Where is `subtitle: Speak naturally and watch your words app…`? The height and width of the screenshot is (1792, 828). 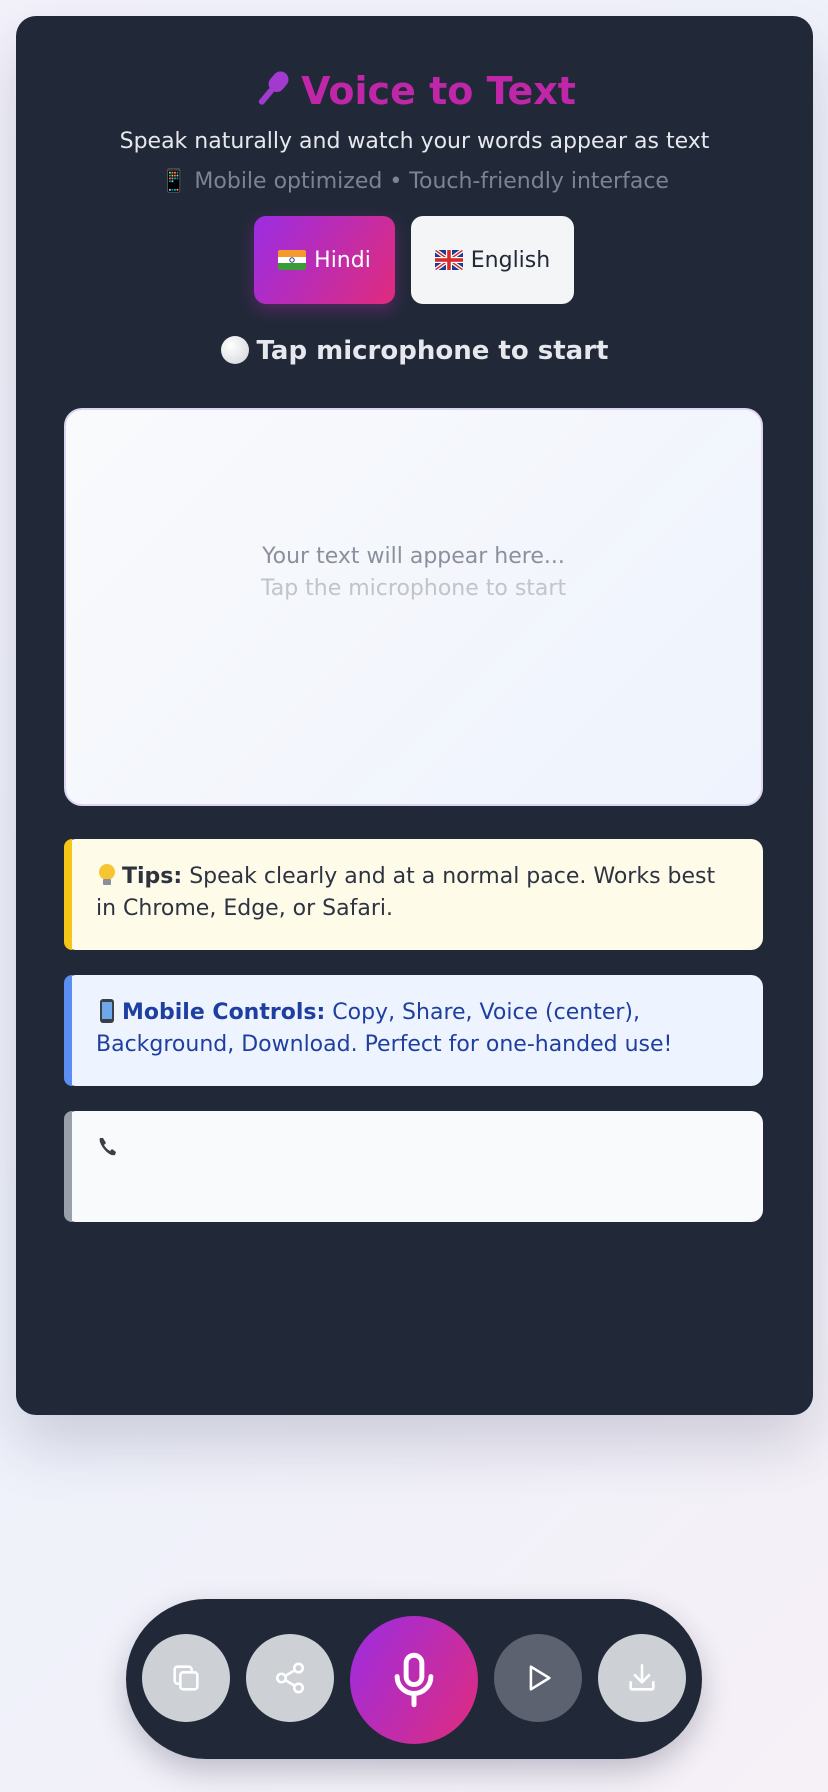
subtitle: Speak naturally and watch your words app… is located at coordinates (414, 141).